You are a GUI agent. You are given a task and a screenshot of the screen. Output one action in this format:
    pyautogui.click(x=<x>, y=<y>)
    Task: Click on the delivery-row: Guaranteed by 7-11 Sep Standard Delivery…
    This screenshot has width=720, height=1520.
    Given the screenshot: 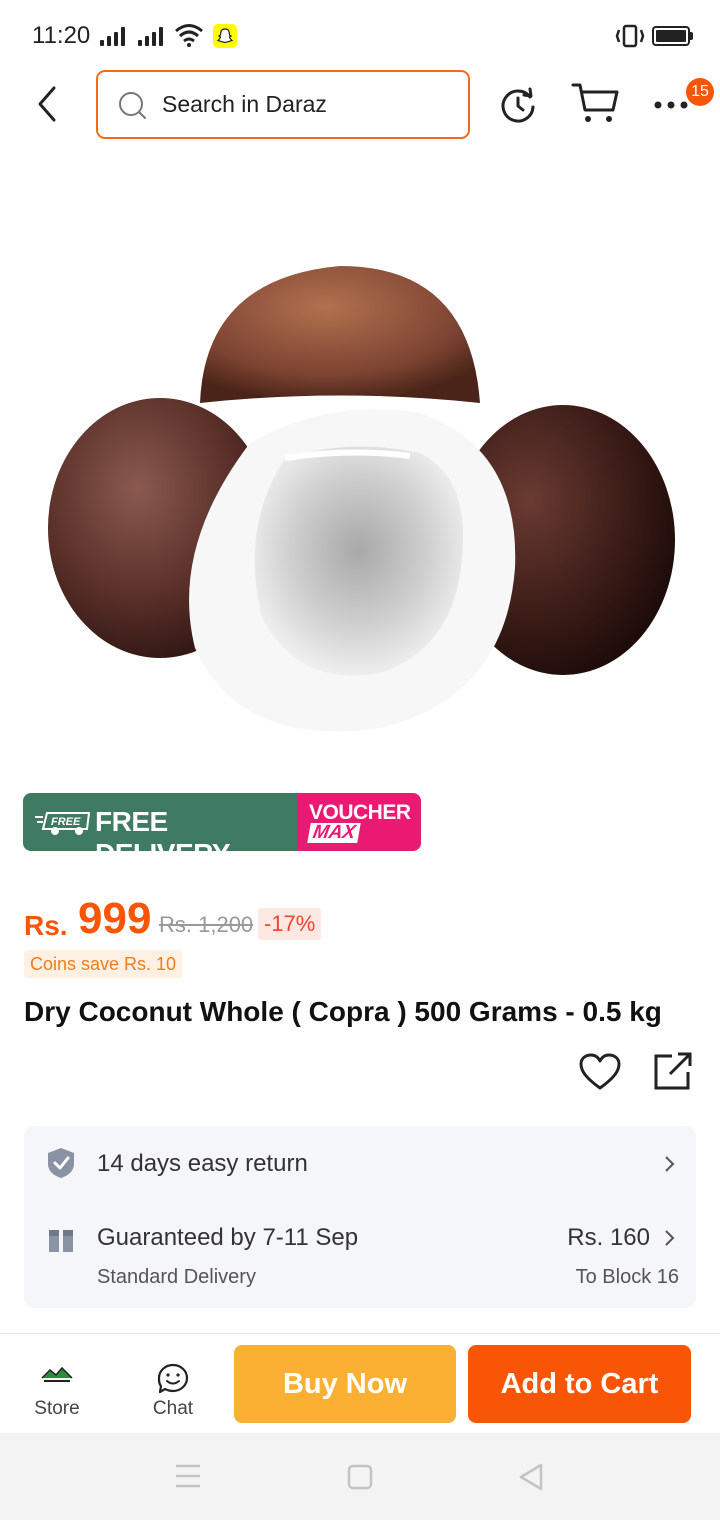 What is the action you would take?
    pyautogui.click(x=360, y=1258)
    